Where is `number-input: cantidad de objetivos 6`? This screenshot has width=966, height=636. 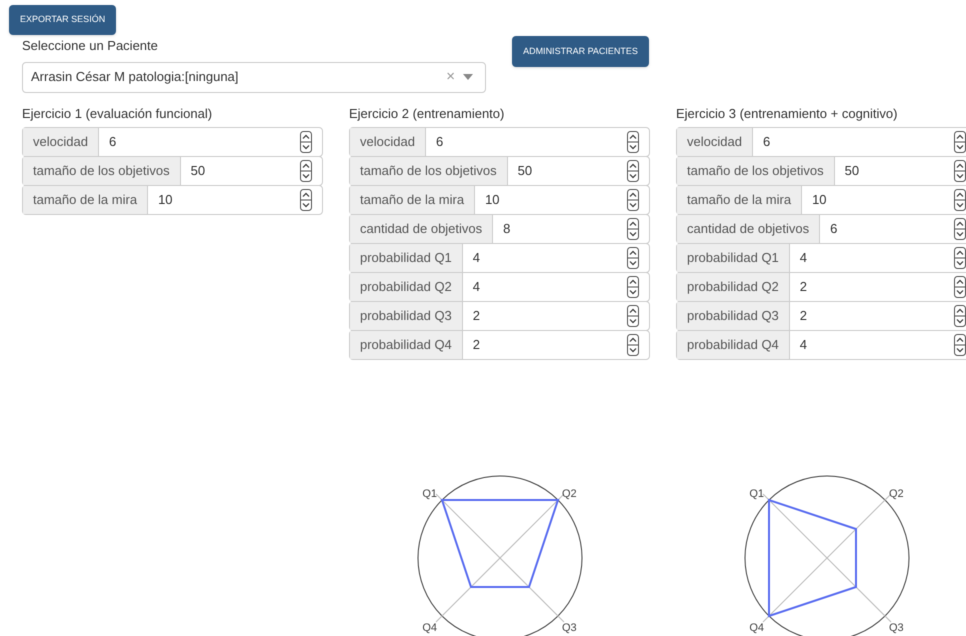
number-input: cantidad de objetivos 6 is located at coordinates (821, 229).